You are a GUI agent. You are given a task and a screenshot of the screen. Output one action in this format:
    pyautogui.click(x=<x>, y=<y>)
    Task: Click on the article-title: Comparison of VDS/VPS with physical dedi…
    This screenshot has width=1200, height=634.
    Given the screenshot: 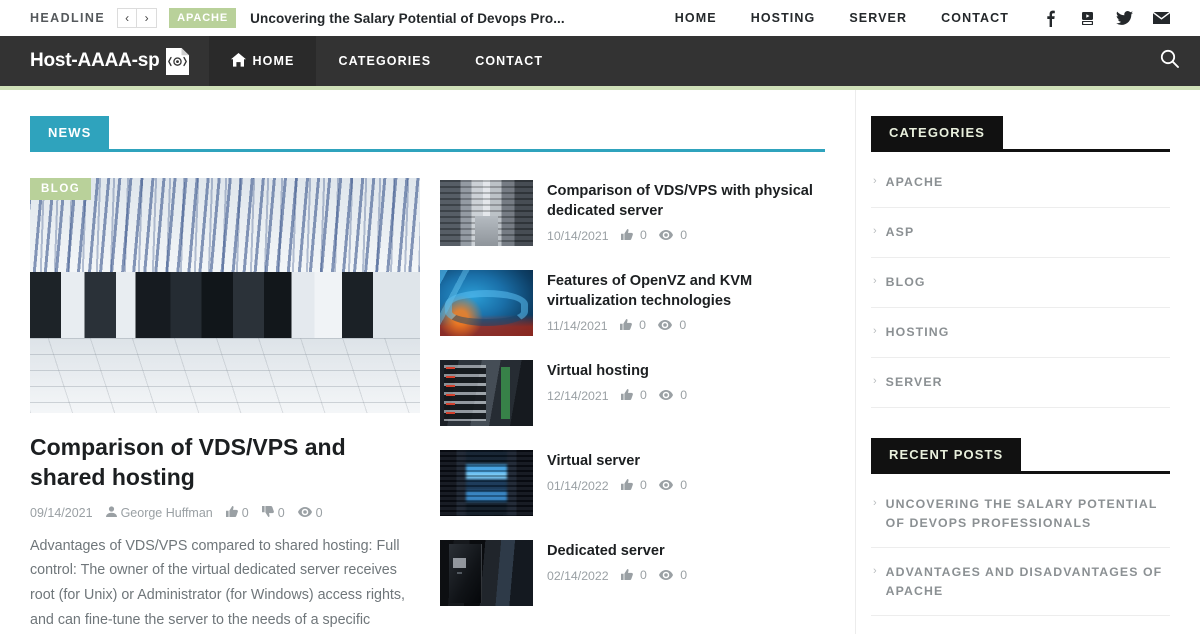 What is the action you would take?
    pyautogui.click(x=686, y=201)
    